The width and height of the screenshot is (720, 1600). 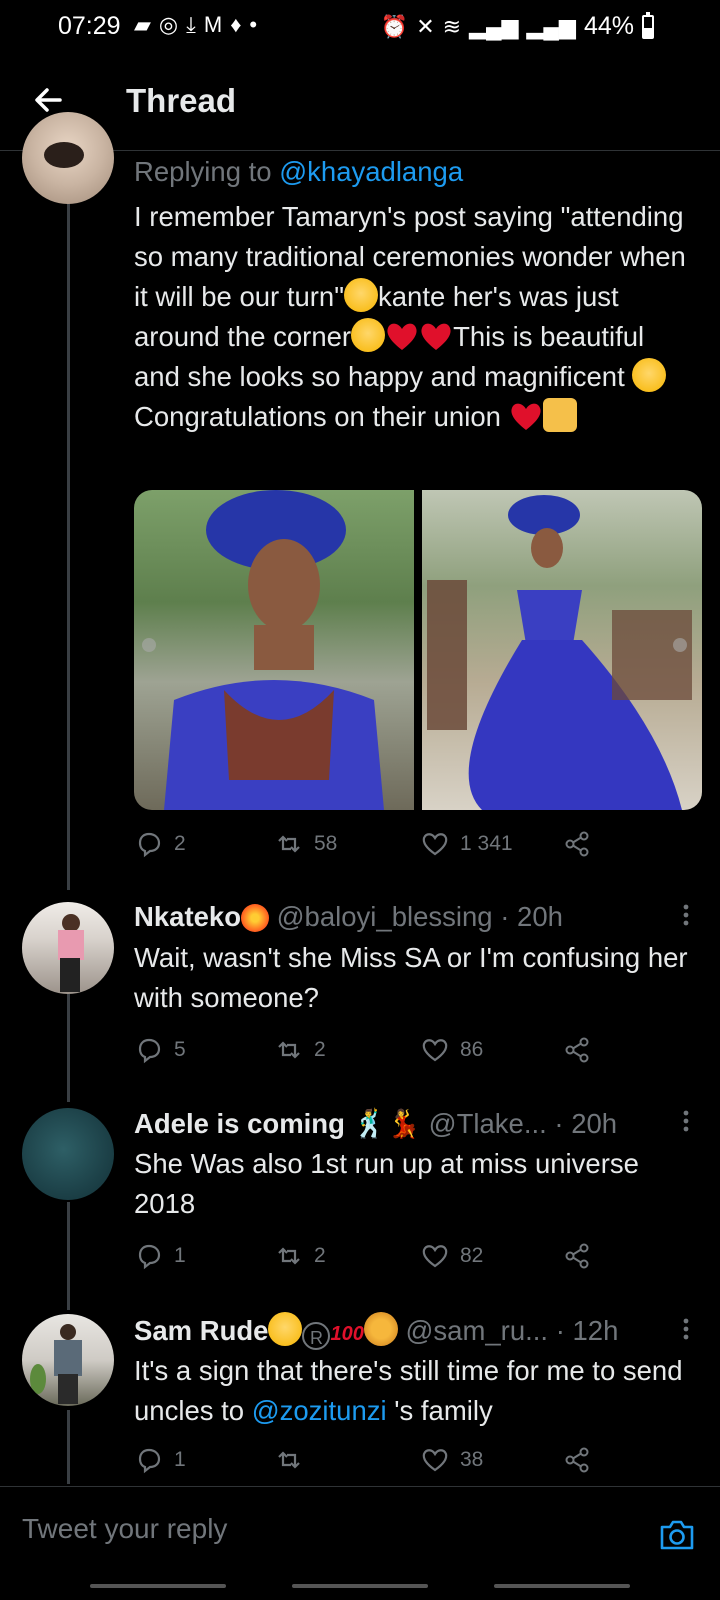 I want to click on whatsapp-icon: ◎, so click(x=168, y=24).